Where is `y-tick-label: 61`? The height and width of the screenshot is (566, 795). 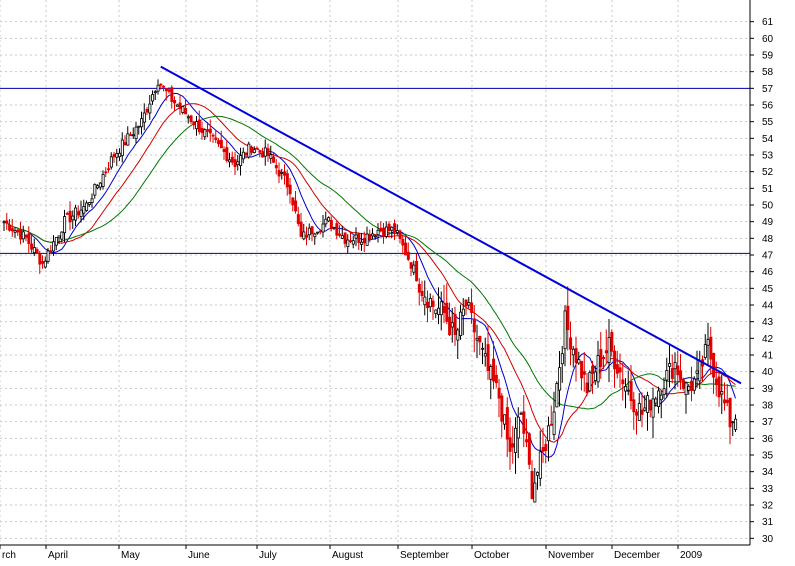 y-tick-label: 61 is located at coordinates (768, 22).